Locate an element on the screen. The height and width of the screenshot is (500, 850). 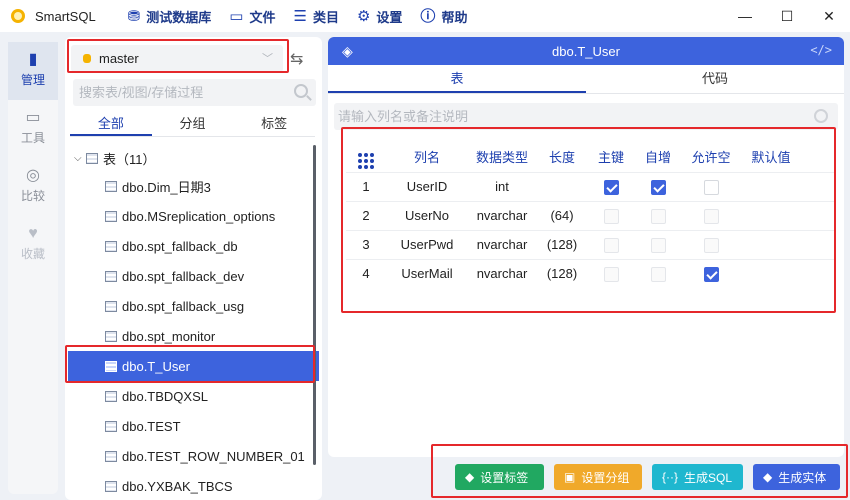
tree-item: dbo.TEST is located at coordinates (193, 426).